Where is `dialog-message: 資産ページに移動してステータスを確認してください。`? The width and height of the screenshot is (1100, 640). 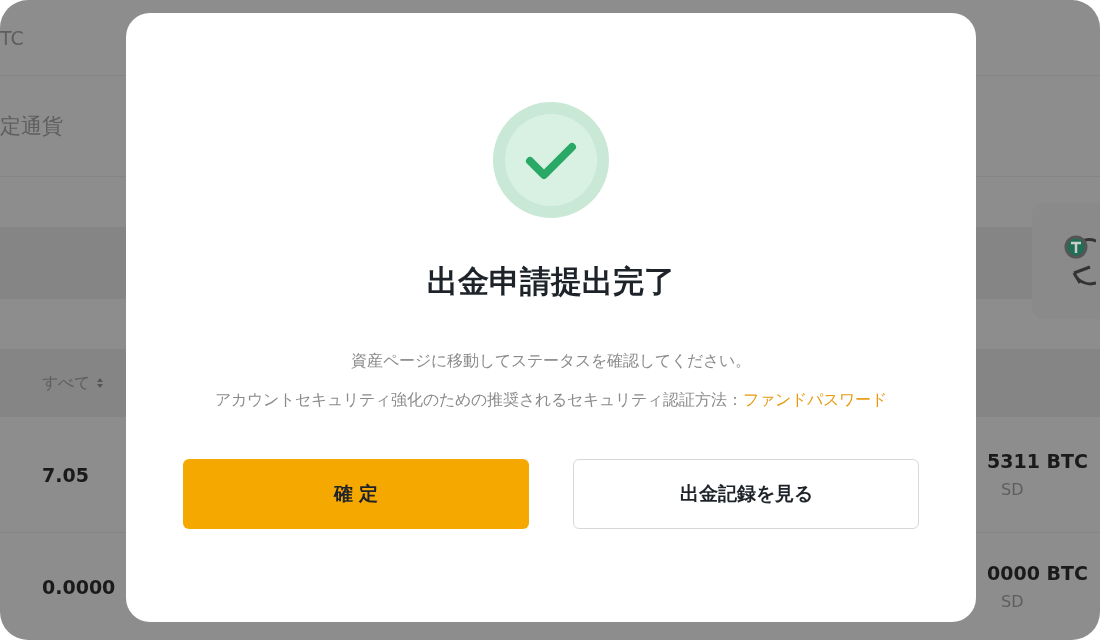 dialog-message: 資産ページに移動してステータスを確認してください。 is located at coordinates (551, 361).